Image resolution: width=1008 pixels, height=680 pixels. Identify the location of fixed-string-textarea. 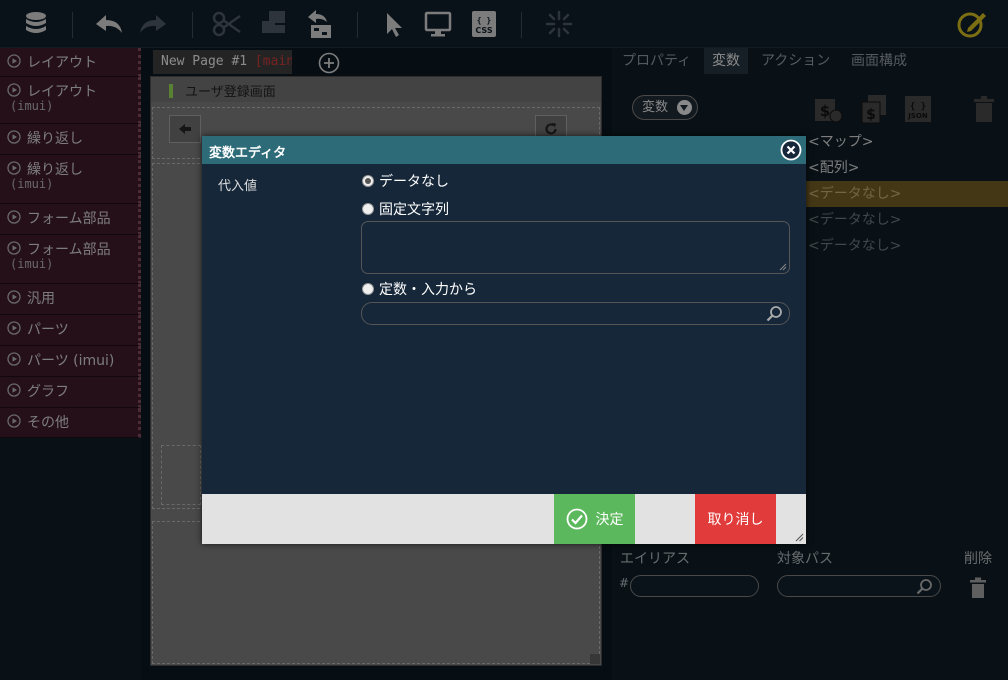
(575, 247).